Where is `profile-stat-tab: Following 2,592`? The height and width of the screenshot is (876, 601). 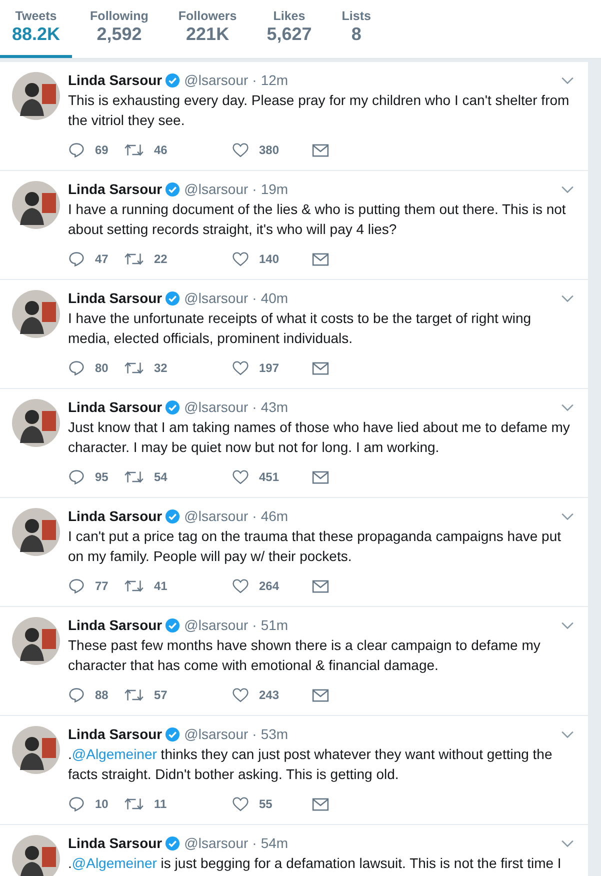
profile-stat-tab: Following 2,592 is located at coordinates (119, 29).